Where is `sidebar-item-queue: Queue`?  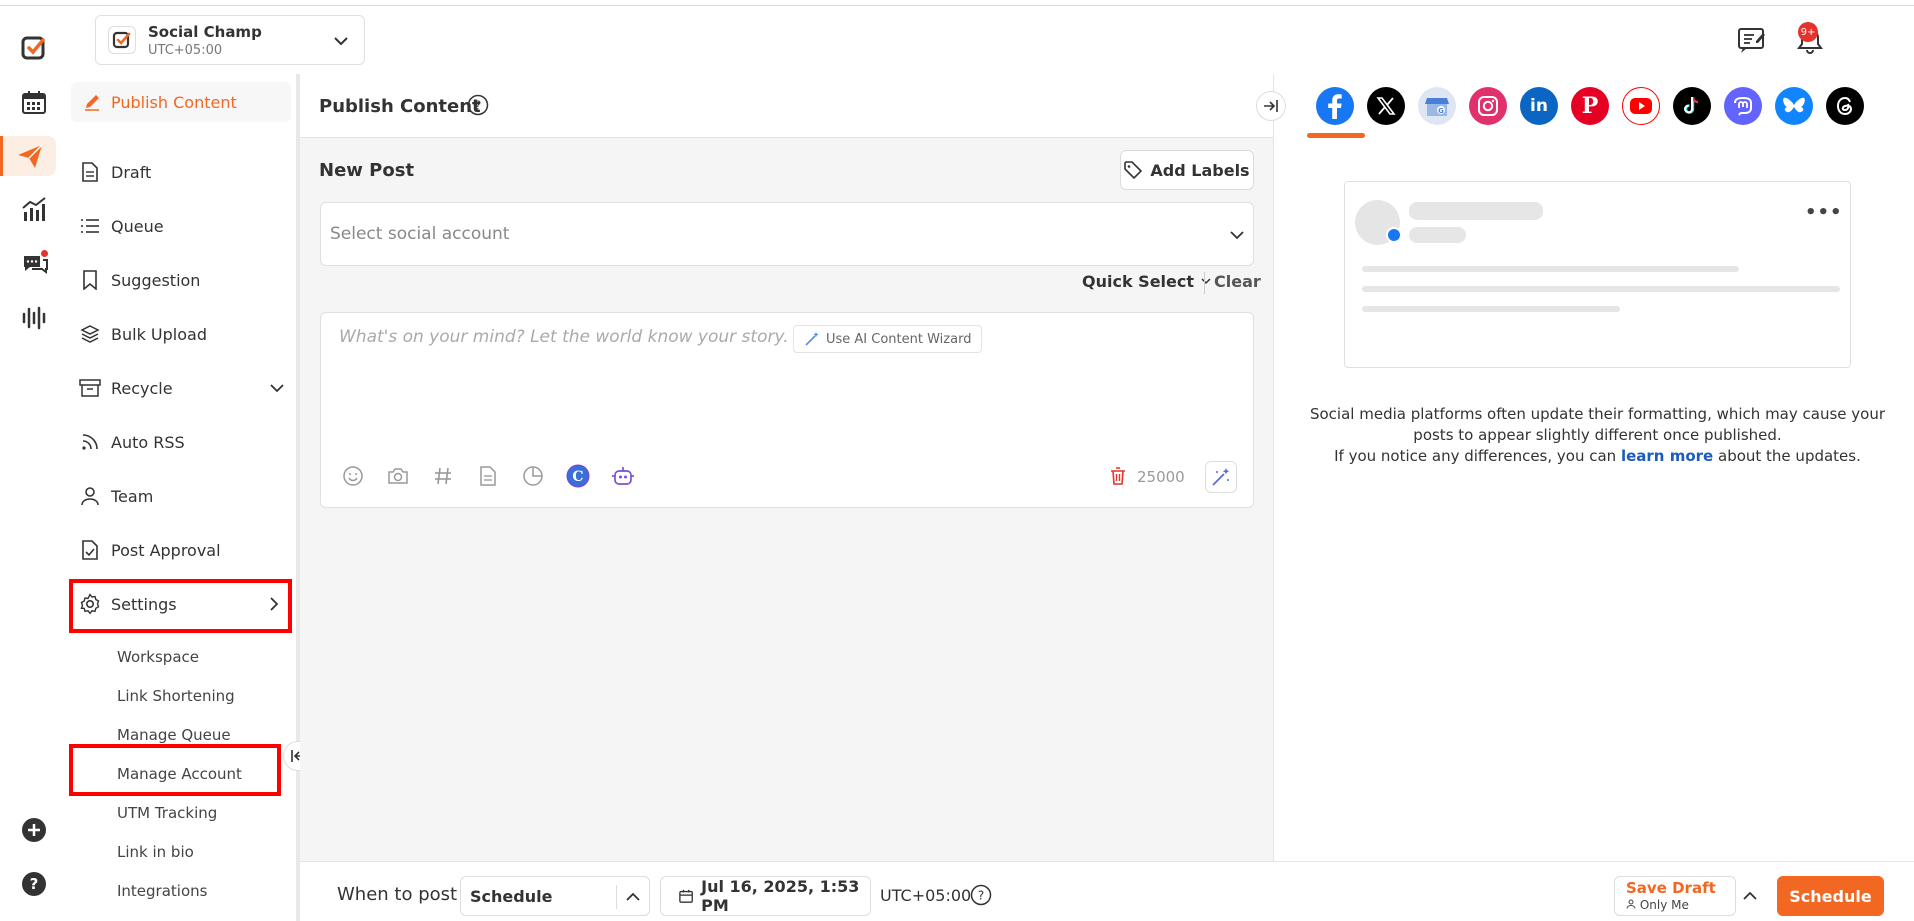 sidebar-item-queue: Queue is located at coordinates (184, 226).